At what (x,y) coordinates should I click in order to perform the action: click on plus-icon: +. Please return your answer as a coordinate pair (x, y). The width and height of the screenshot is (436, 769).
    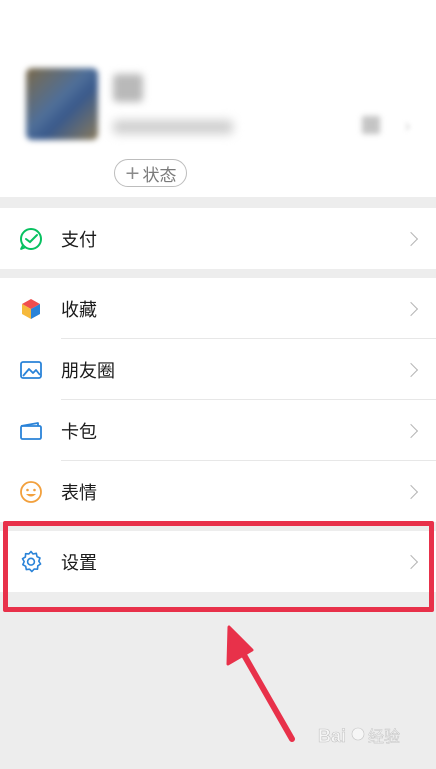
    Looking at the image, I should click on (132, 172).